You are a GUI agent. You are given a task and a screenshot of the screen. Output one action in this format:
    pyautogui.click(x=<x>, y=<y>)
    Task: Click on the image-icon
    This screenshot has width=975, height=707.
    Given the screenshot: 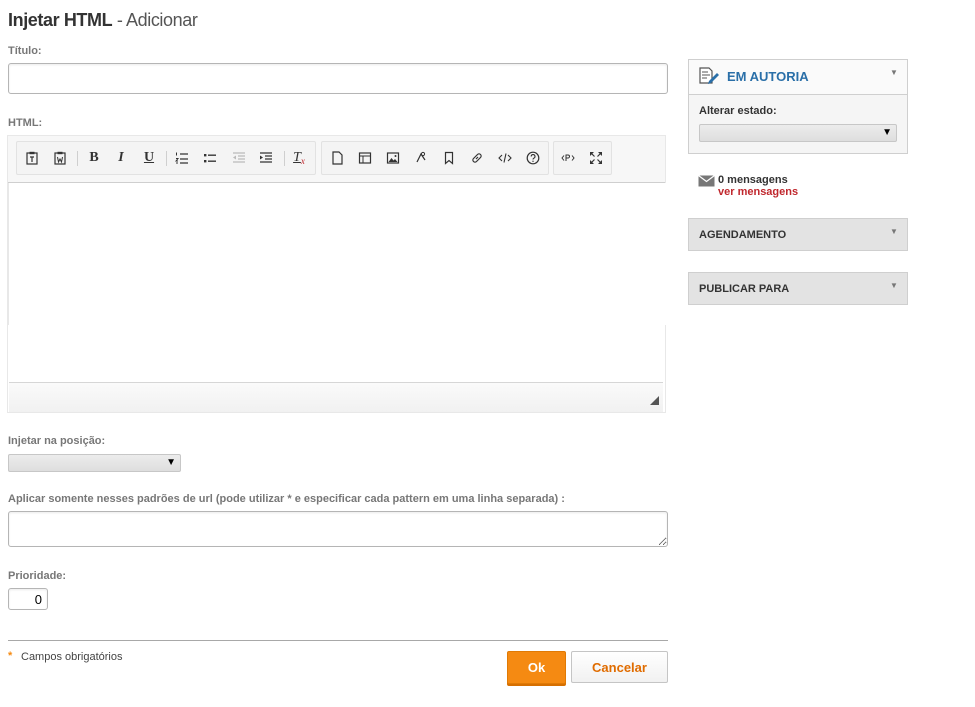 What is the action you would take?
    pyautogui.click(x=393, y=158)
    